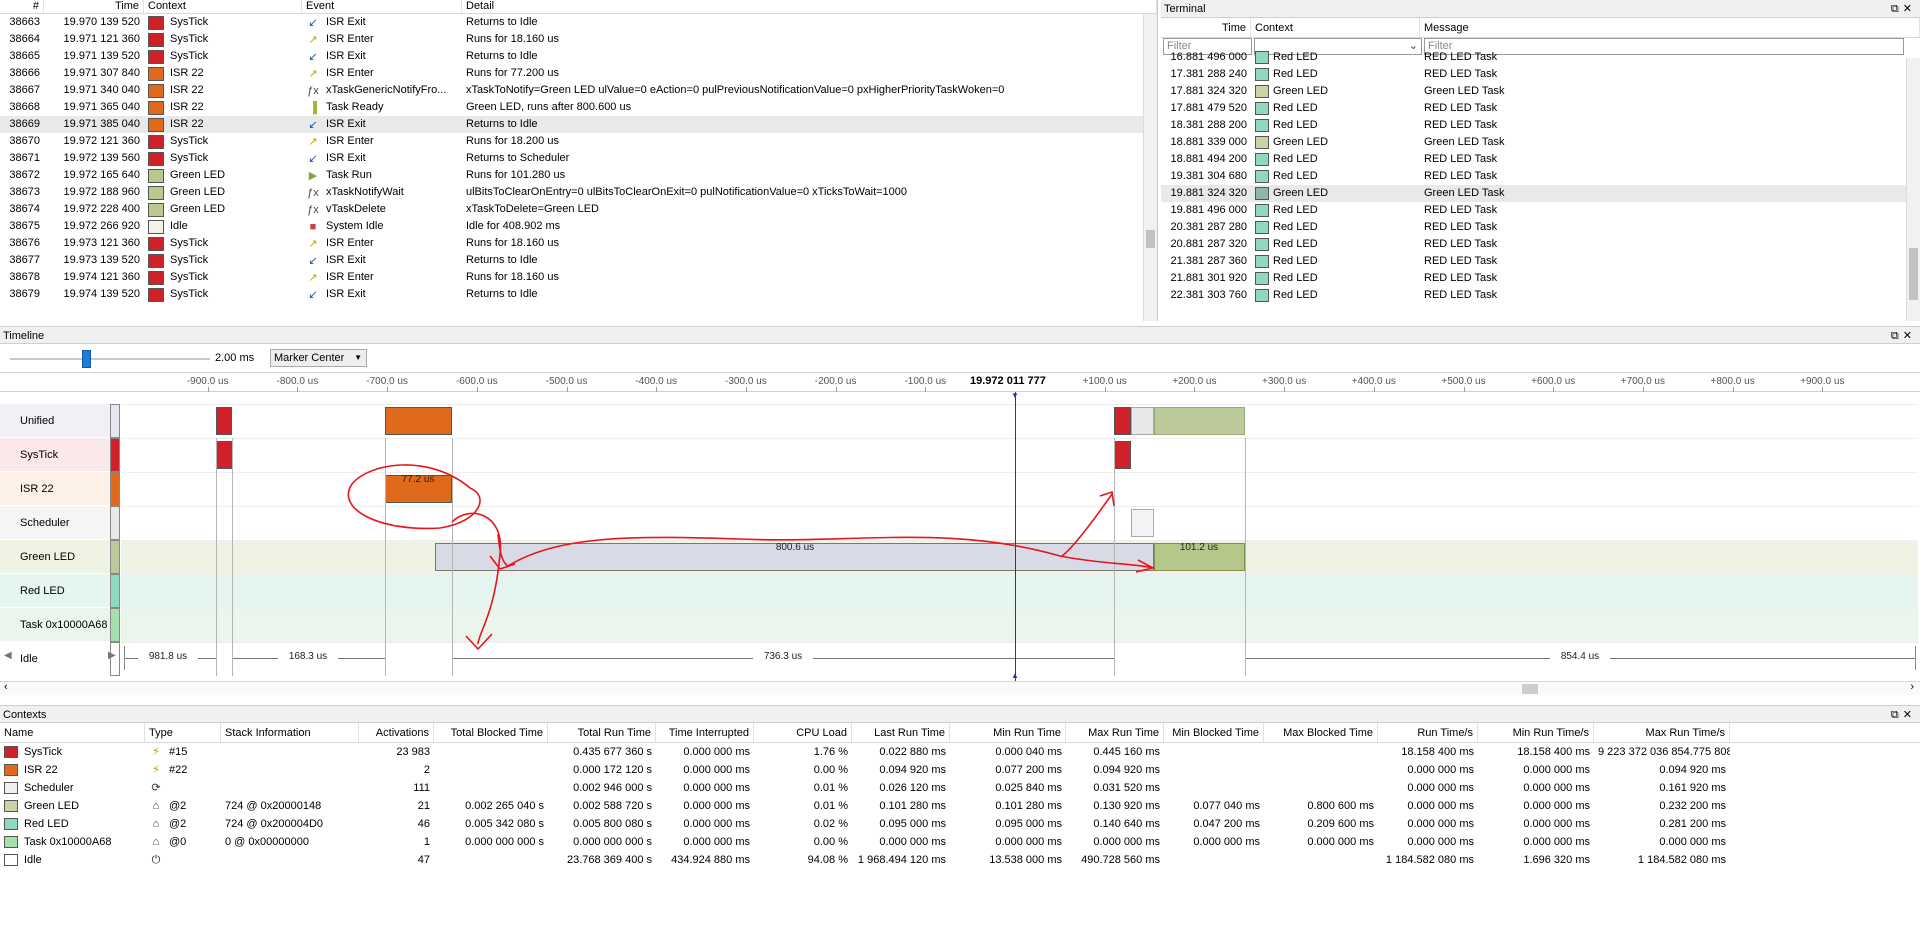 This screenshot has width=1920, height=949. Describe the element at coordinates (1670, 27) in the screenshot. I see `col-message: Message` at that location.